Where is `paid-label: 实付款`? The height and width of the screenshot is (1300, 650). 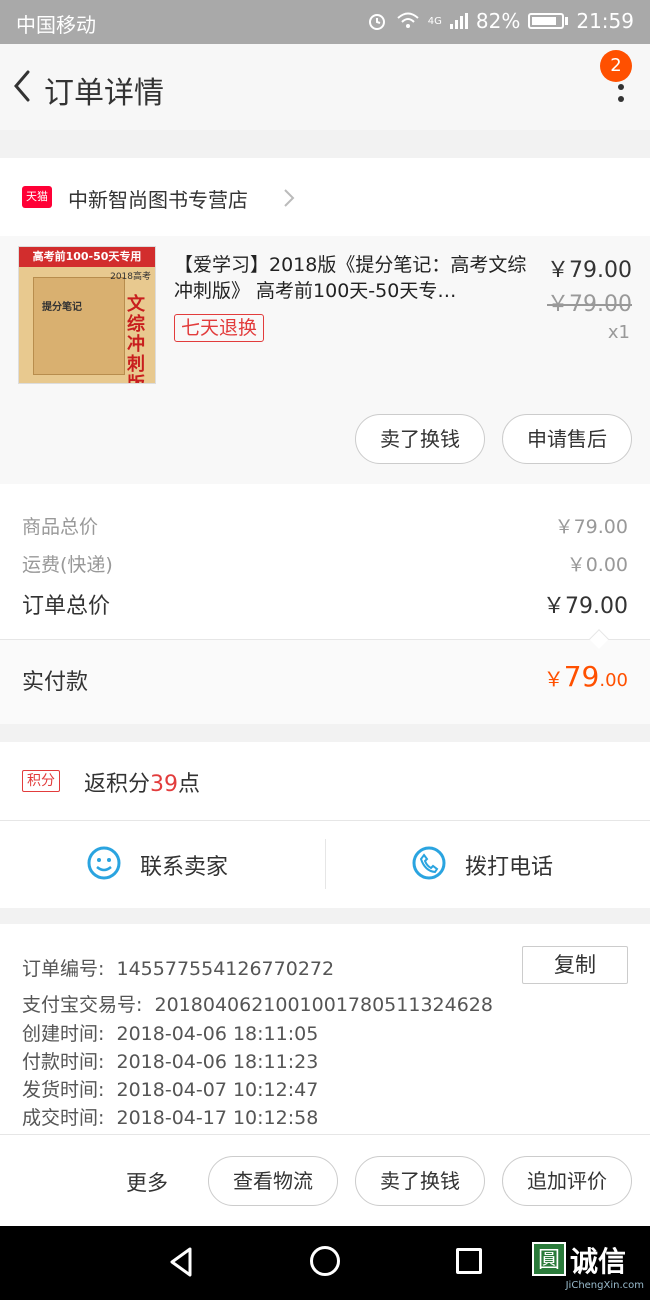
paid-label: 实付款 is located at coordinates (55, 682).